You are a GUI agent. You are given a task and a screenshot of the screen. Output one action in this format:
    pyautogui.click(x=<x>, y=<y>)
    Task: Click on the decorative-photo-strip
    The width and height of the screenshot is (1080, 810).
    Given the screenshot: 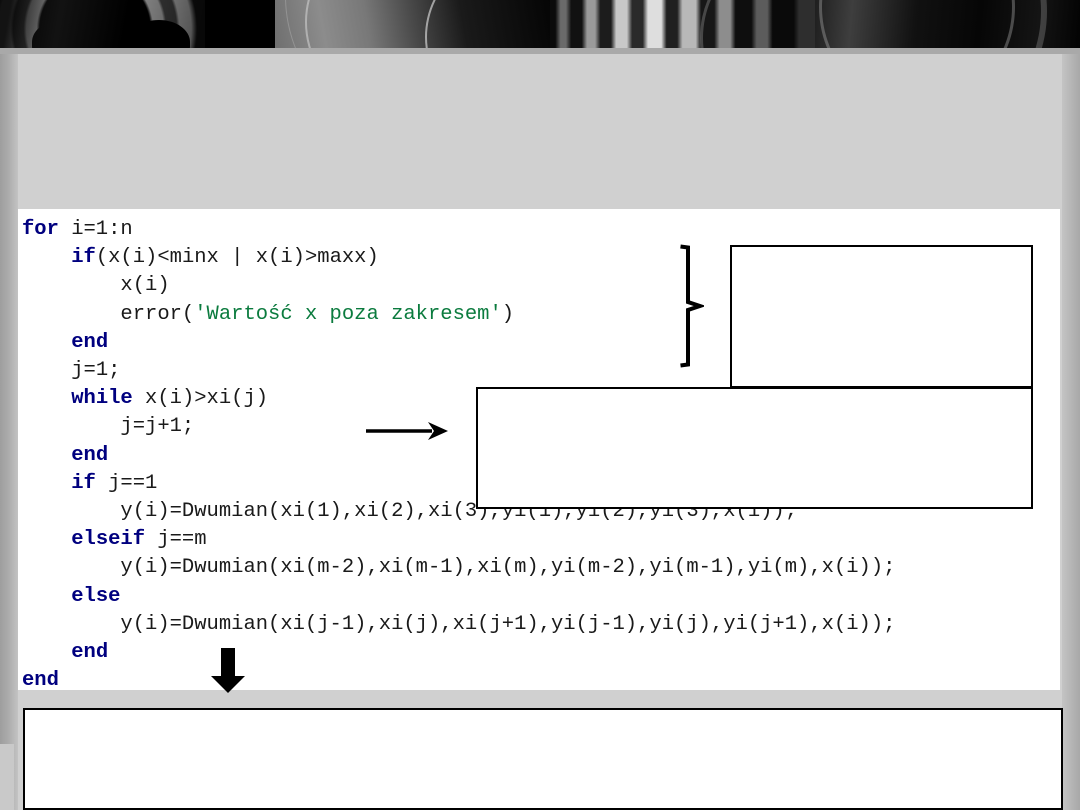 What is the action you would take?
    pyautogui.click(x=540, y=24)
    